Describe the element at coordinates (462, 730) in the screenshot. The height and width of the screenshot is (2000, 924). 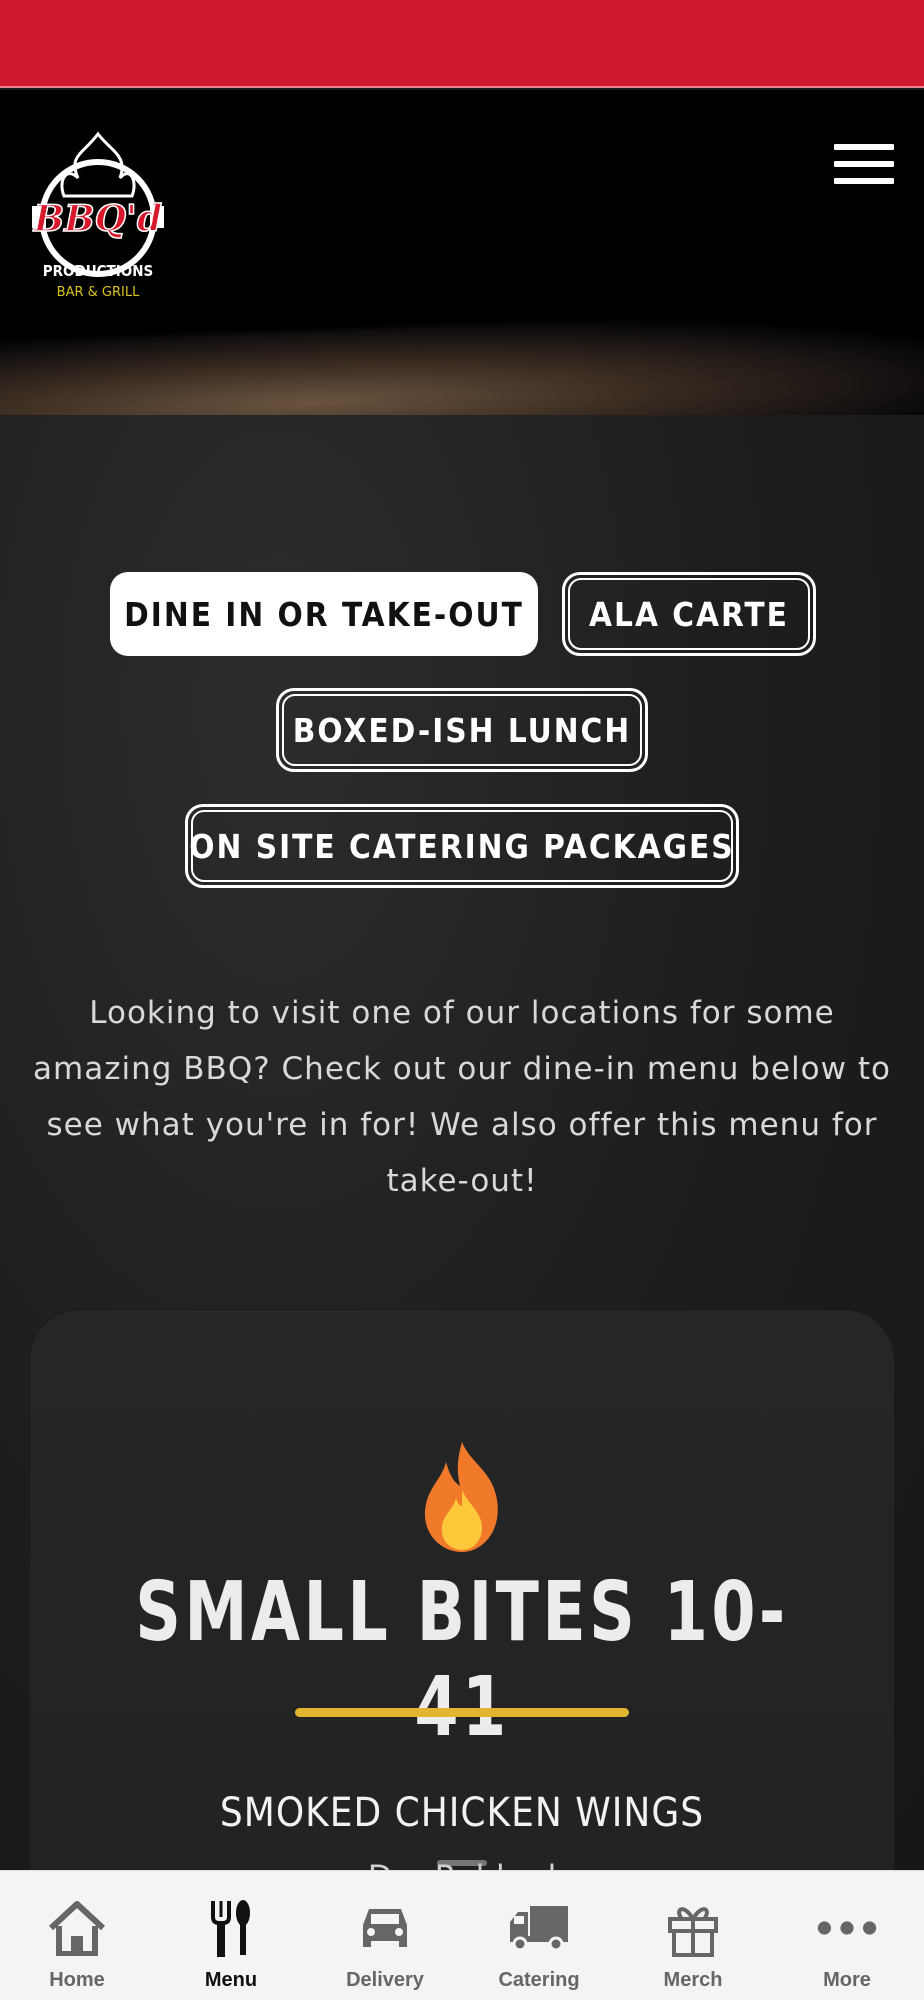
I see `tab-boxed-ish-lunch: BOXED-ISH LUNCH` at that location.